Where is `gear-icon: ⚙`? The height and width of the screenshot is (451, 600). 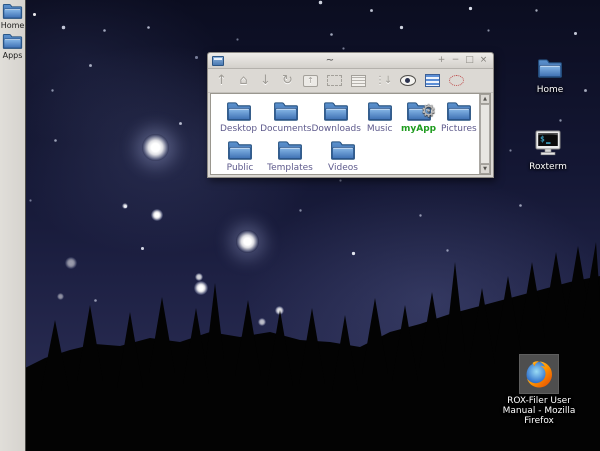 gear-icon: ⚙ is located at coordinates (429, 111).